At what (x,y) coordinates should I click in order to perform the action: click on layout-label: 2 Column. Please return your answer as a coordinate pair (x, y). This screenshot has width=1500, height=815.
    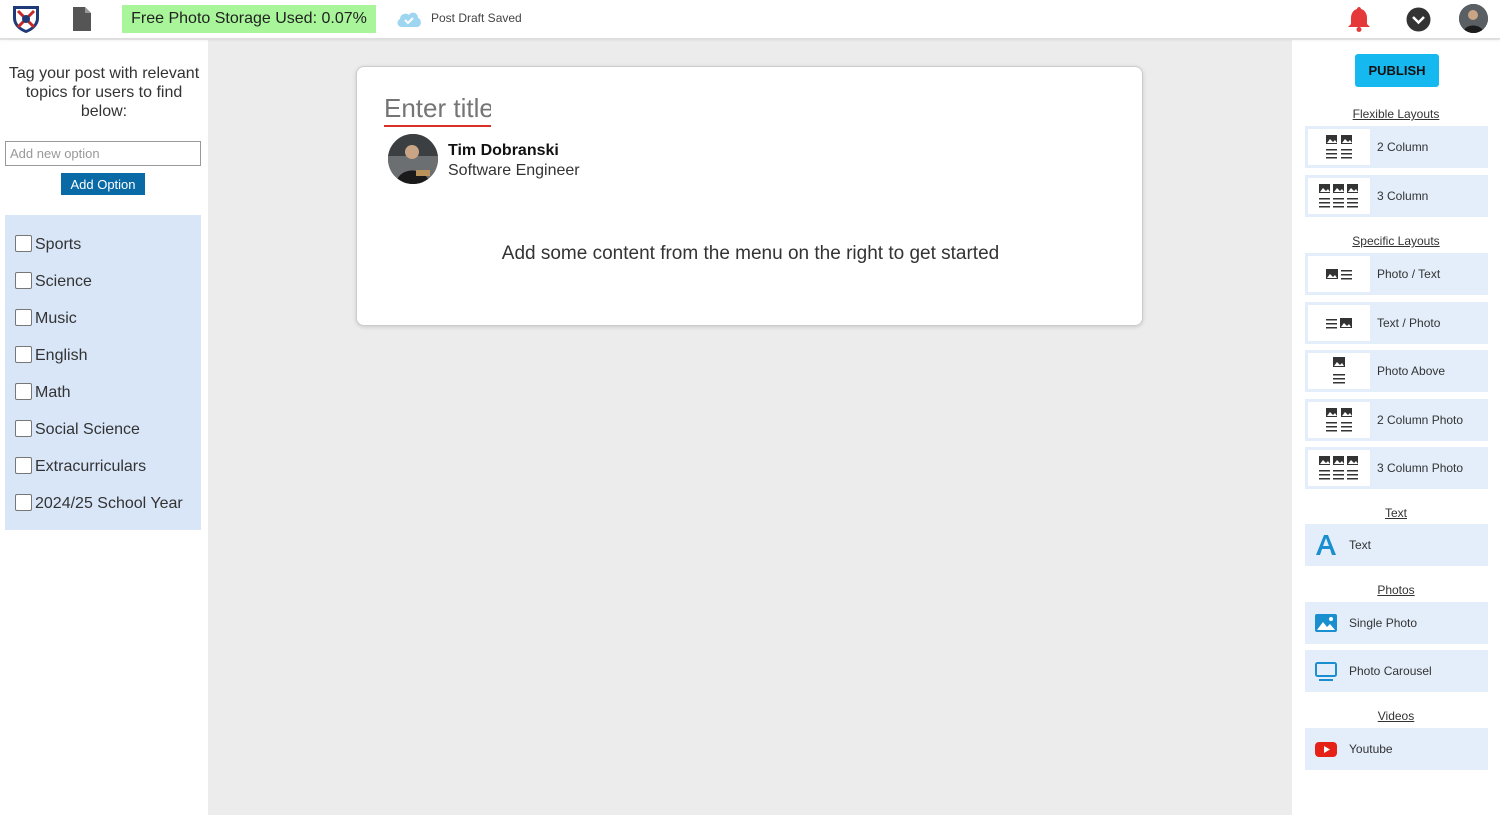
    Looking at the image, I should click on (1403, 147).